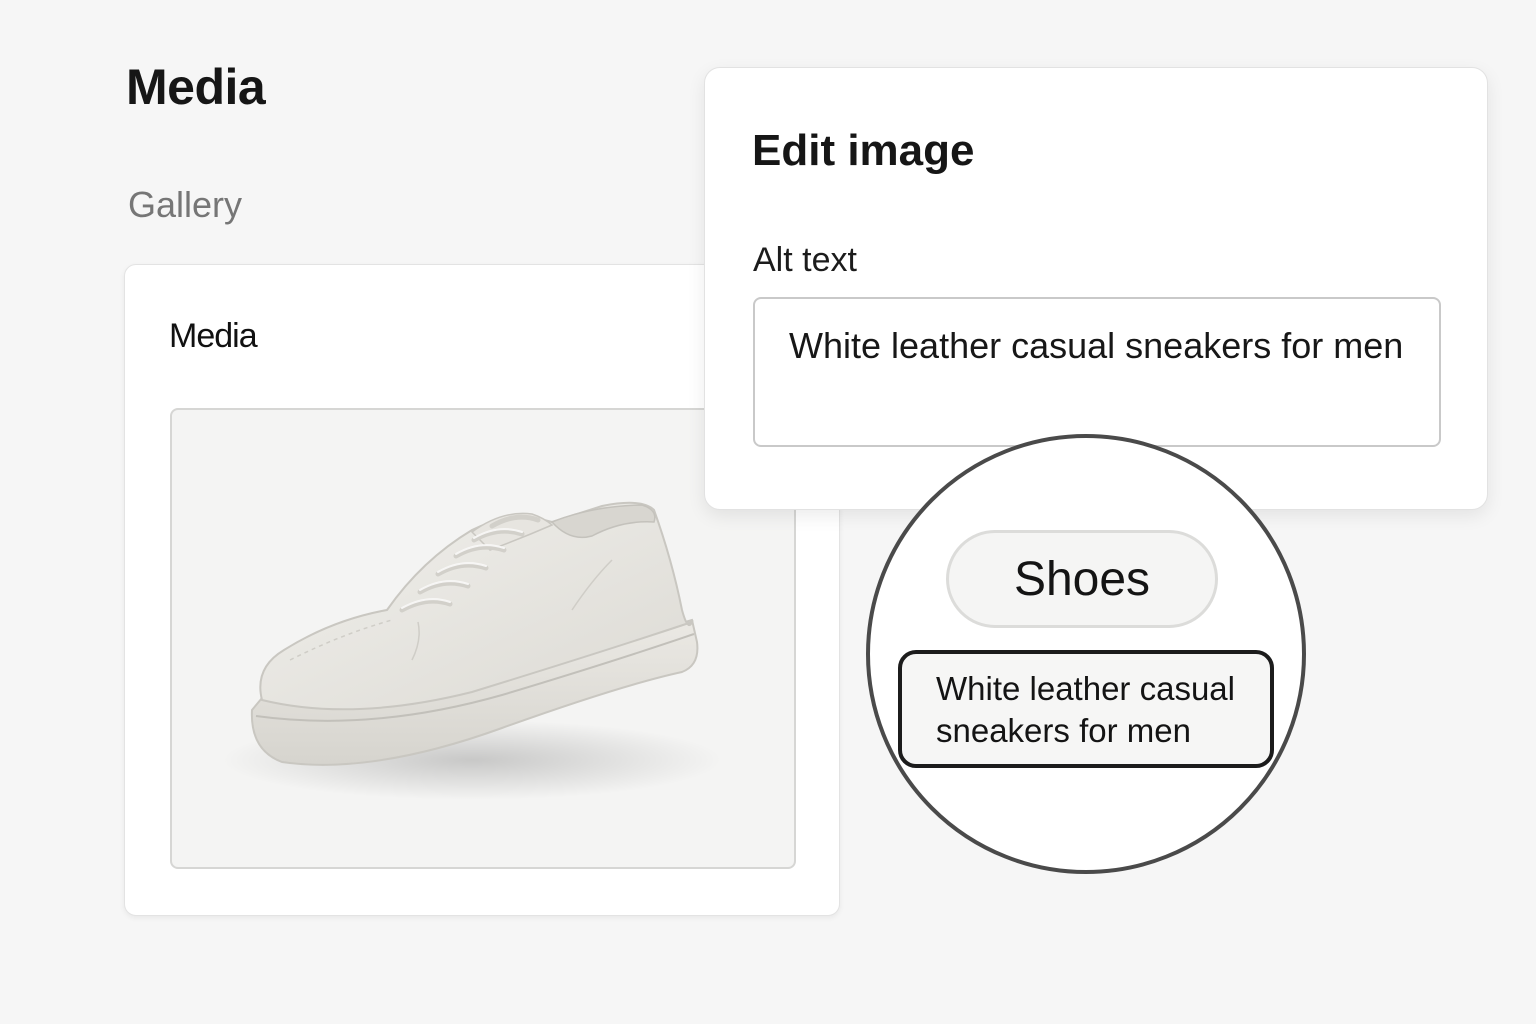  Describe the element at coordinates (805, 260) in the screenshot. I see `alt-text-label: Alt text` at that location.